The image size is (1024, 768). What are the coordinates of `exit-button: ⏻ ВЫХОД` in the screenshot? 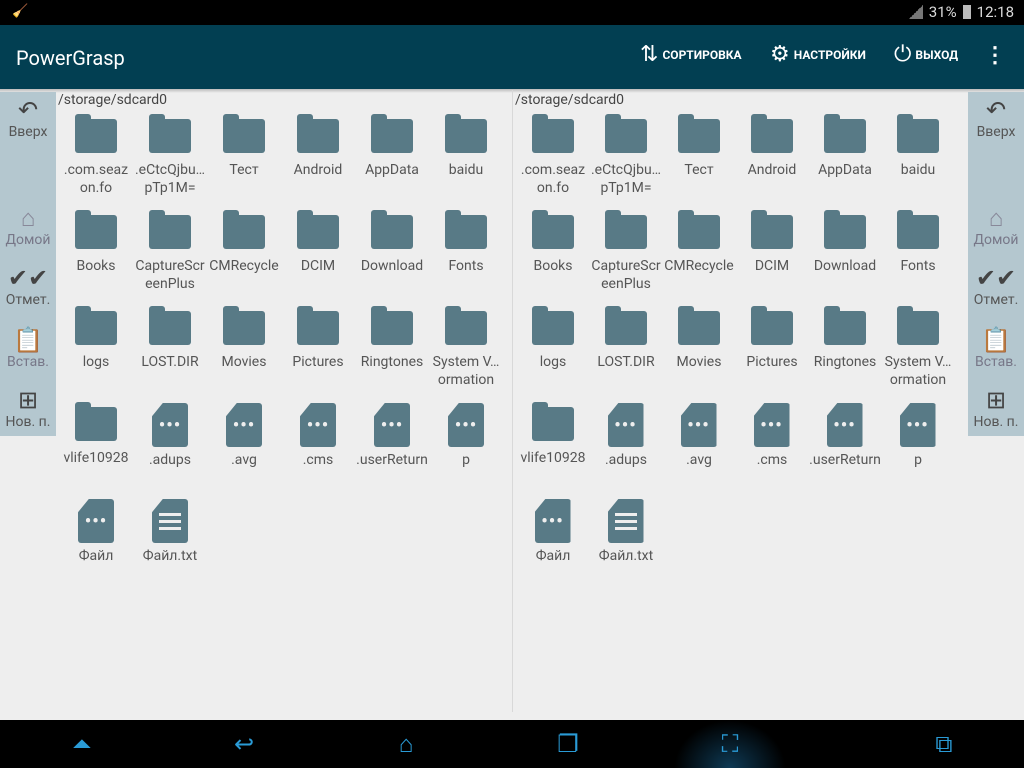 It's located at (926, 54).